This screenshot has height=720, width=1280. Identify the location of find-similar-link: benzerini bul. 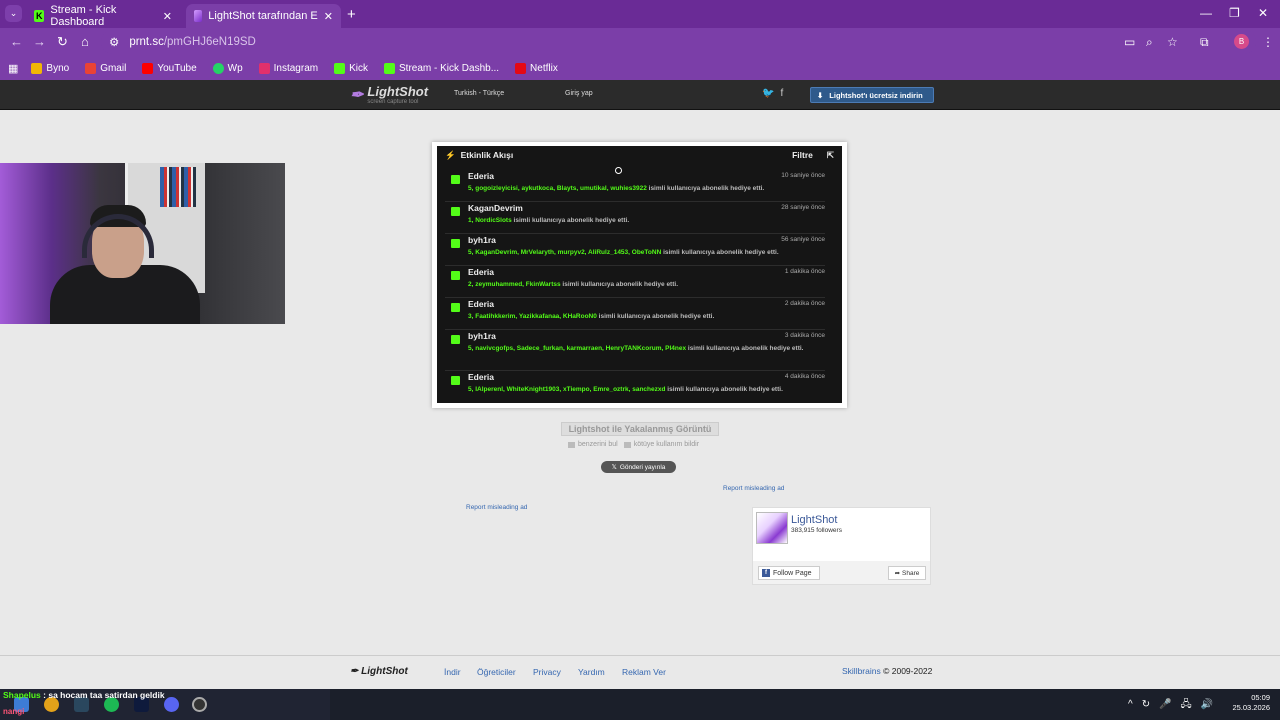
(593, 444).